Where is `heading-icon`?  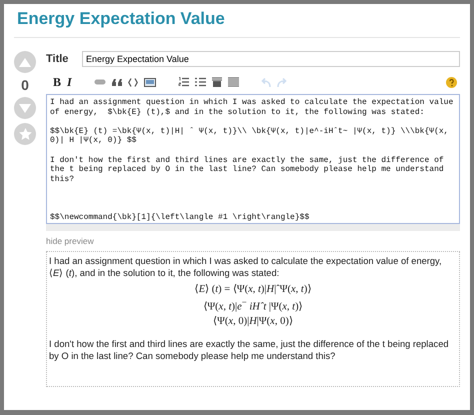
heading-icon is located at coordinates (217, 82).